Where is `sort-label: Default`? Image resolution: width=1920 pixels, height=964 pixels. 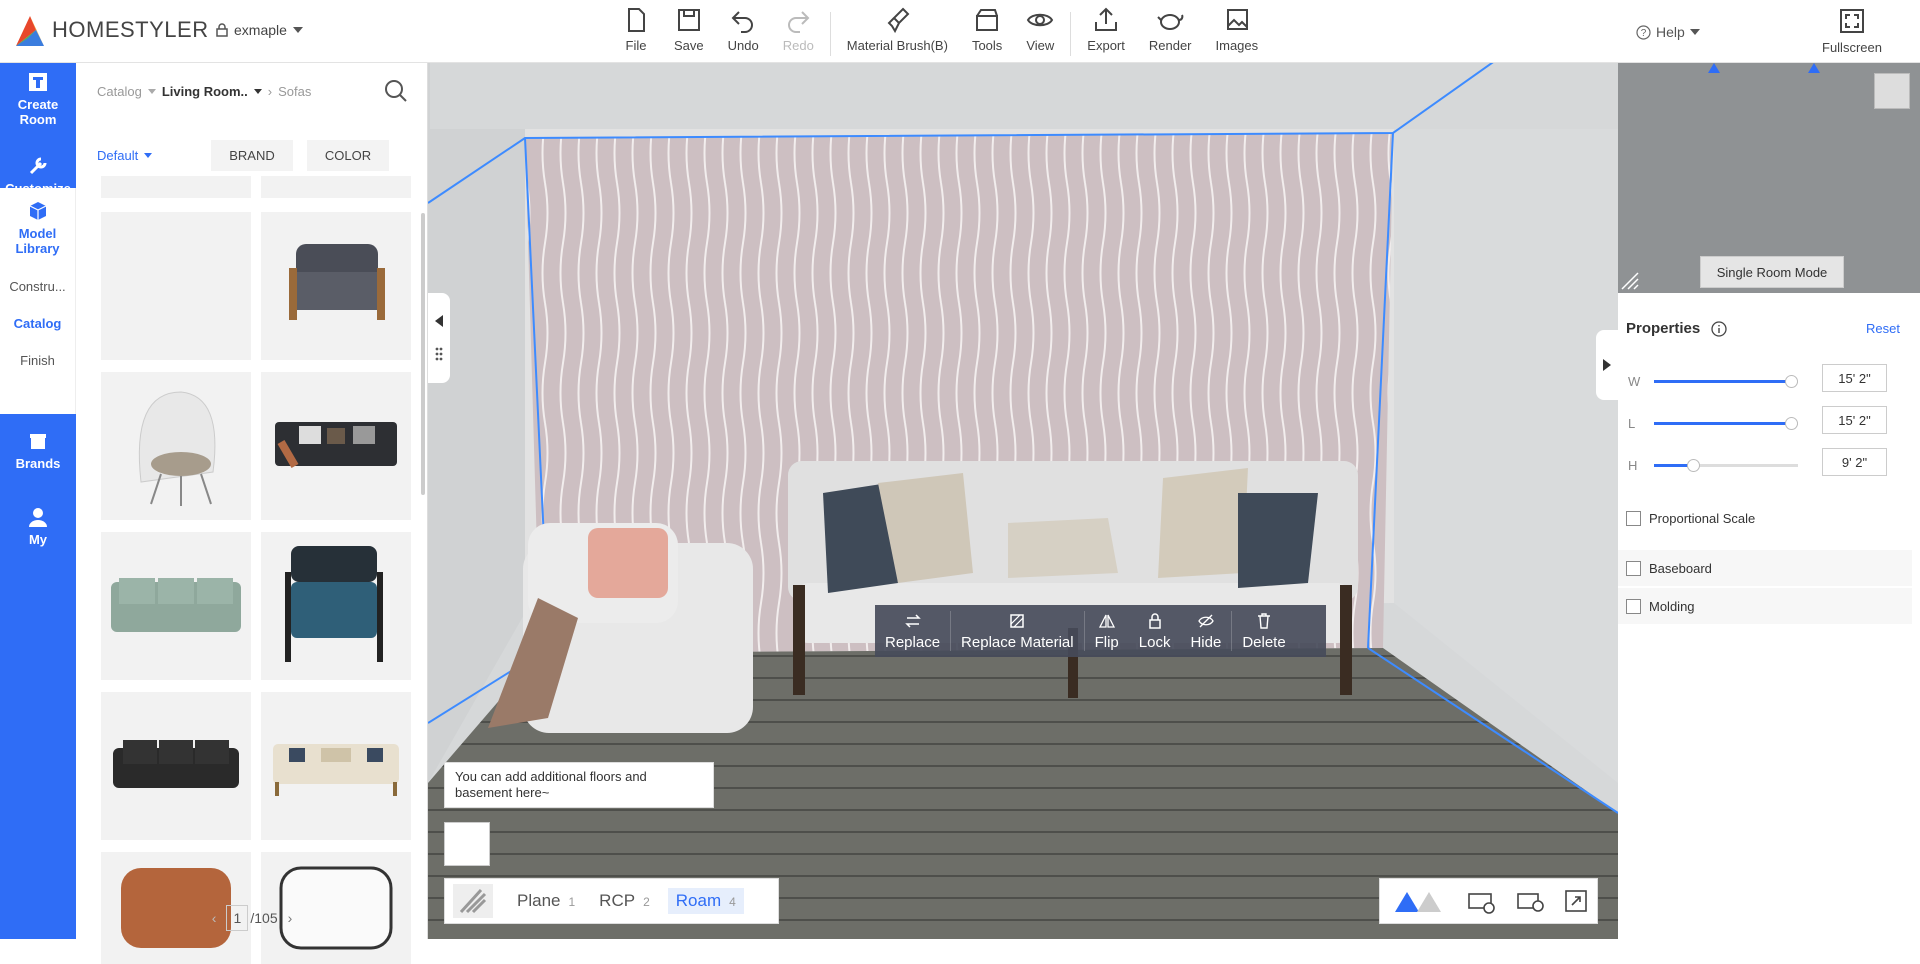 sort-label: Default is located at coordinates (118, 155).